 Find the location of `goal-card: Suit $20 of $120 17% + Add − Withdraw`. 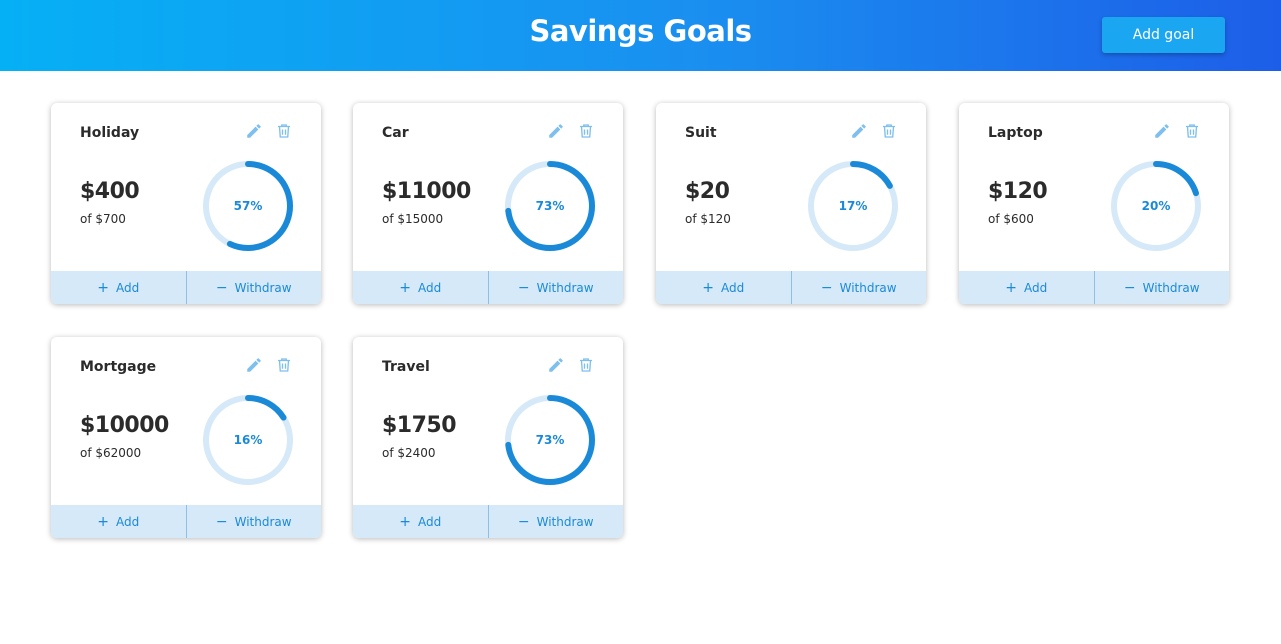

goal-card: Suit $20 of $120 17% + Add − Withdraw is located at coordinates (791, 203).